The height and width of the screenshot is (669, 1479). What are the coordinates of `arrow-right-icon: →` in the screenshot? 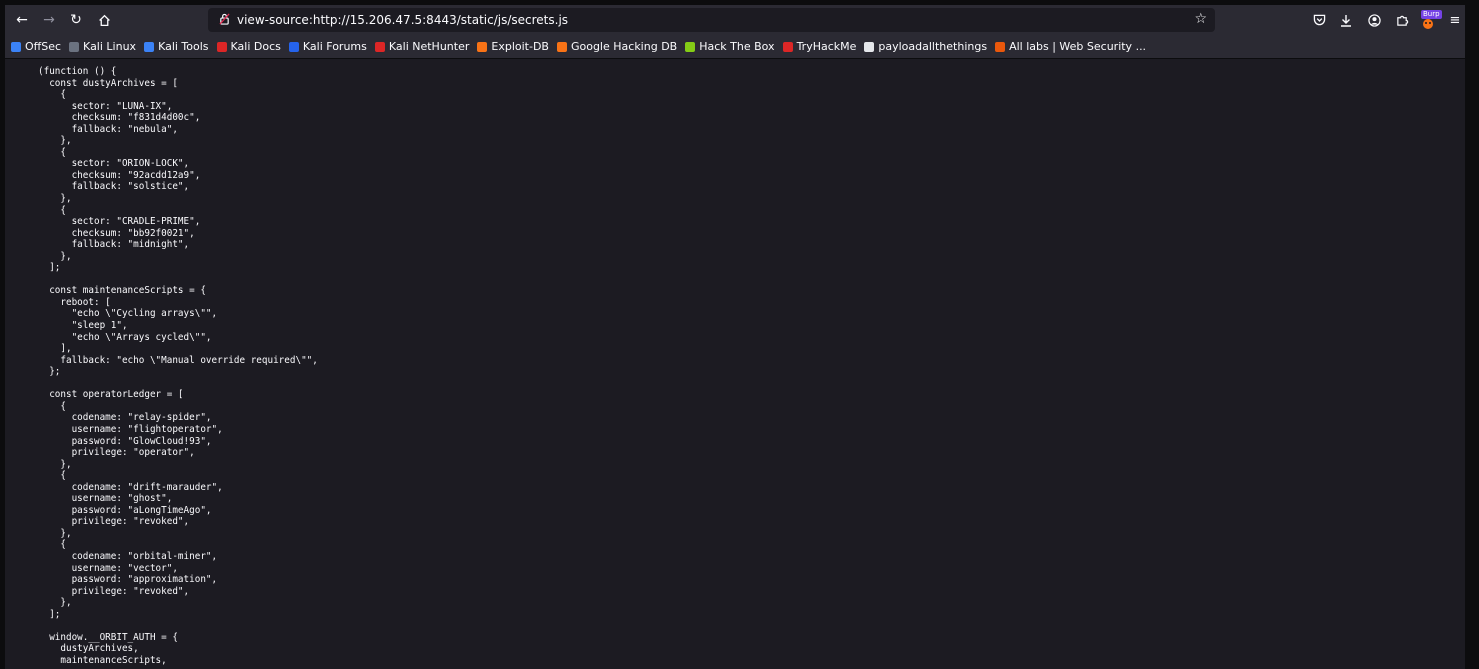 It's located at (49, 20).